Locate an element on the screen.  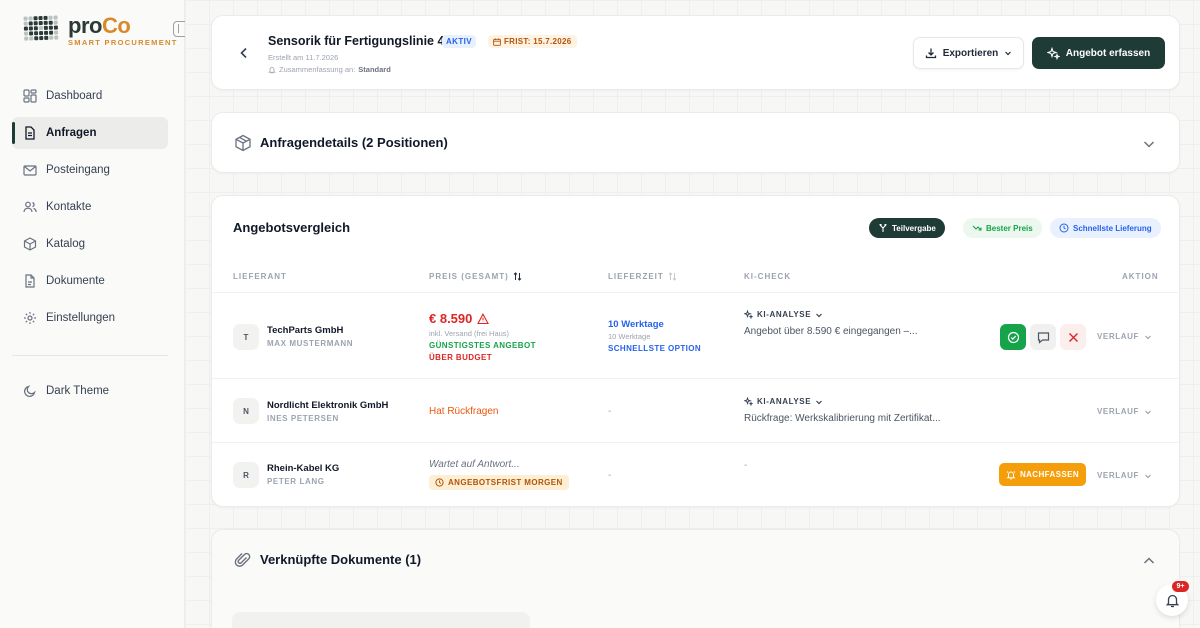
nav-label: Posteingang is located at coordinates (78, 170).